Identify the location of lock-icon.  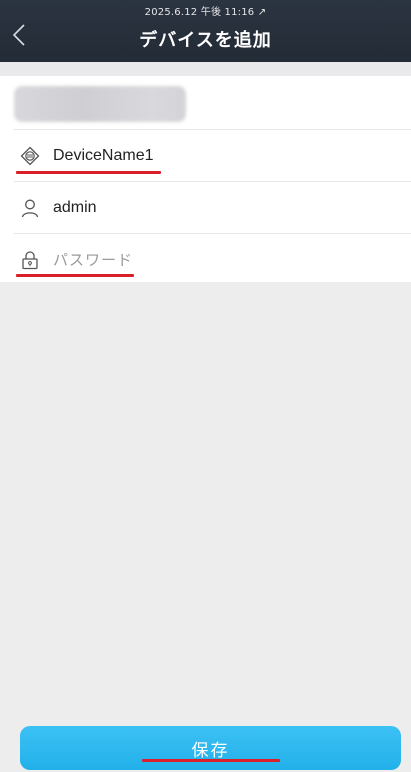
(30, 260).